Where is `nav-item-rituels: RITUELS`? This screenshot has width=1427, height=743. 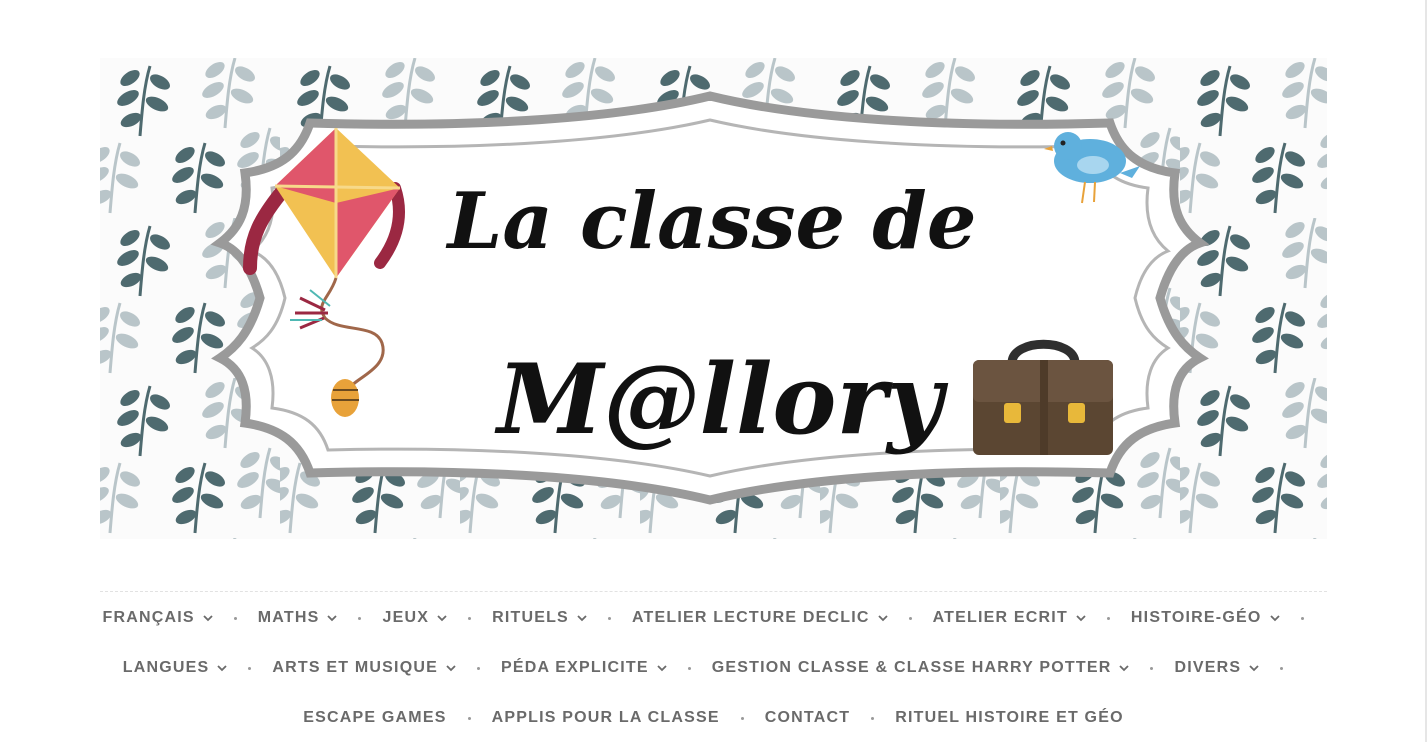
nav-item-rituels: RITUELS is located at coordinates (539, 618).